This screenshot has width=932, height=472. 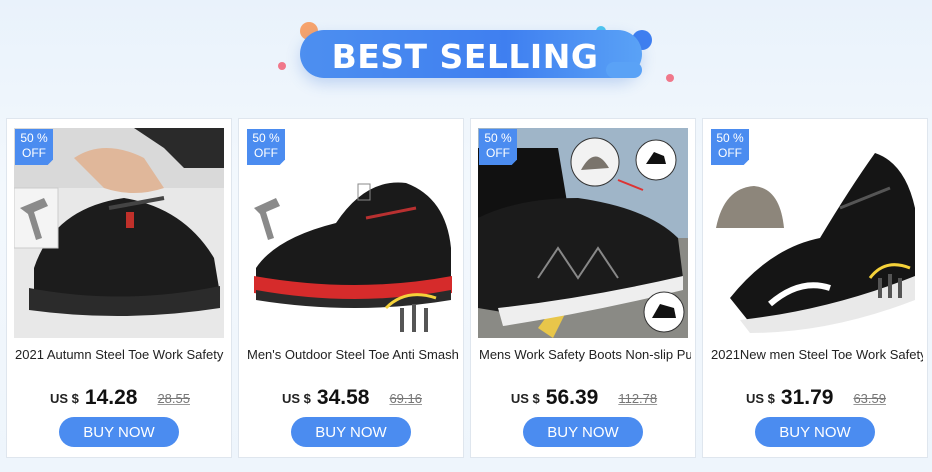 I want to click on price: 31.79, so click(x=807, y=397).